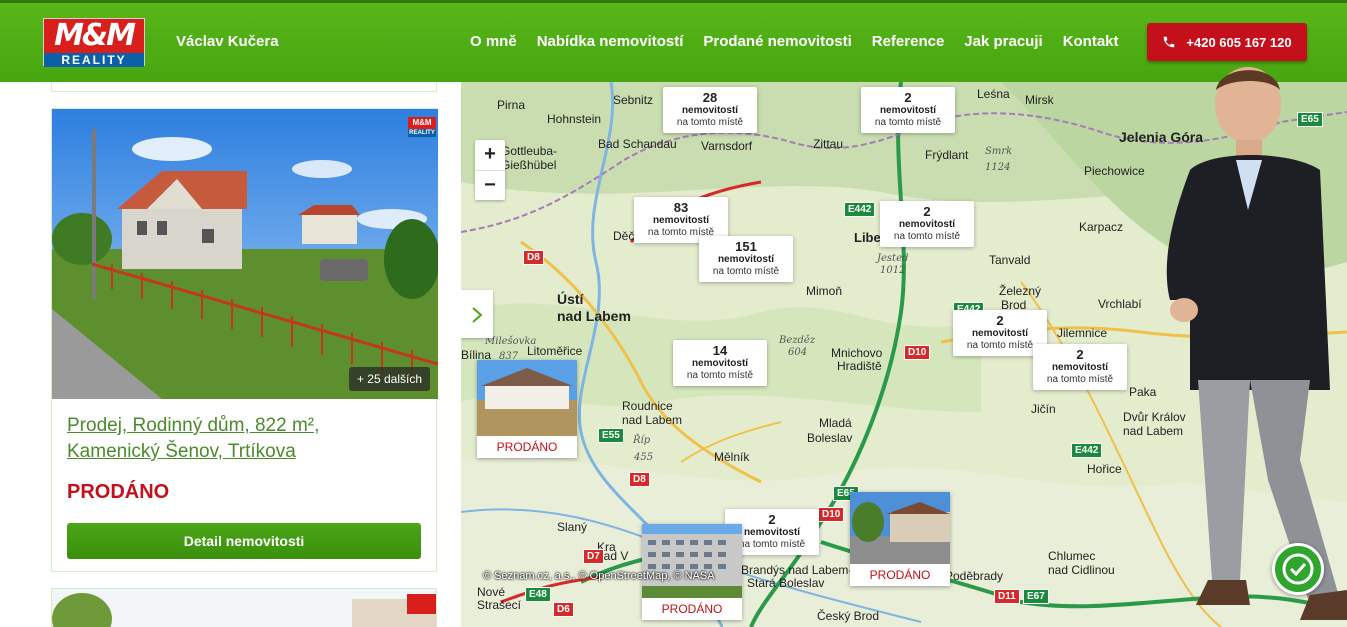  I want to click on map-next-arrow, so click(477, 314).